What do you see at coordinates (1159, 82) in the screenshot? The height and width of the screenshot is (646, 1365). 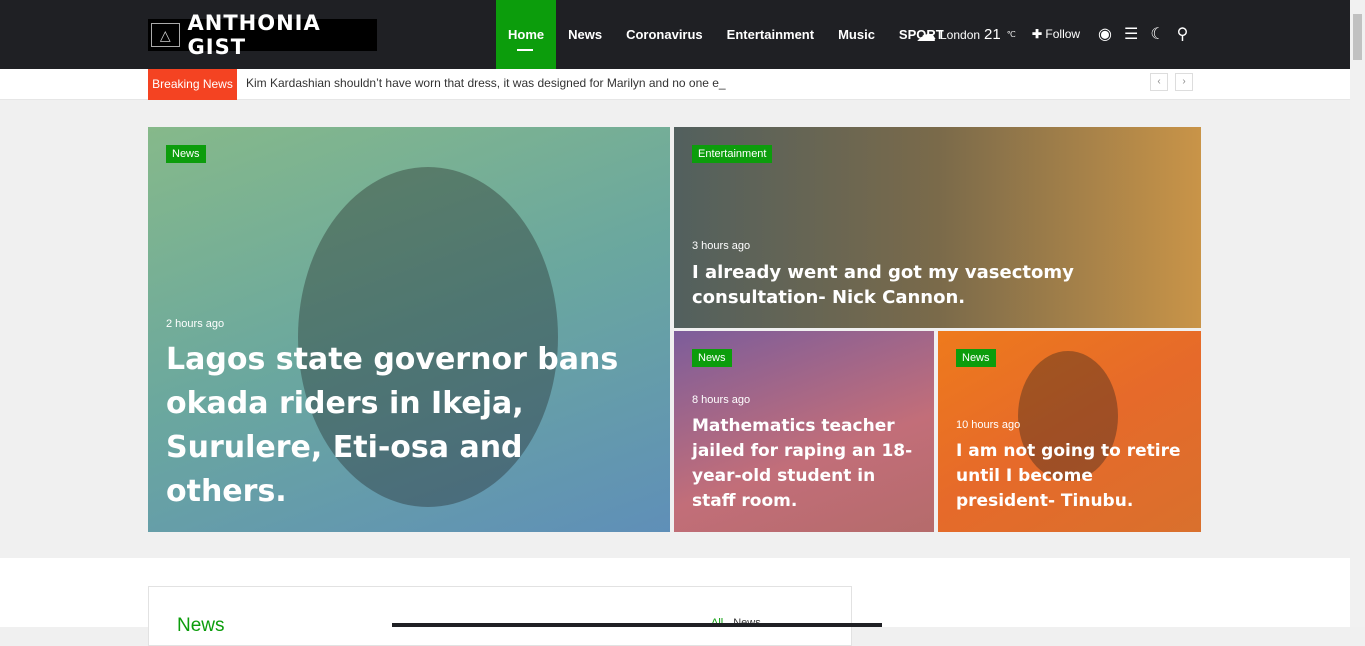 I see `ticker-prev-button: ‹` at bounding box center [1159, 82].